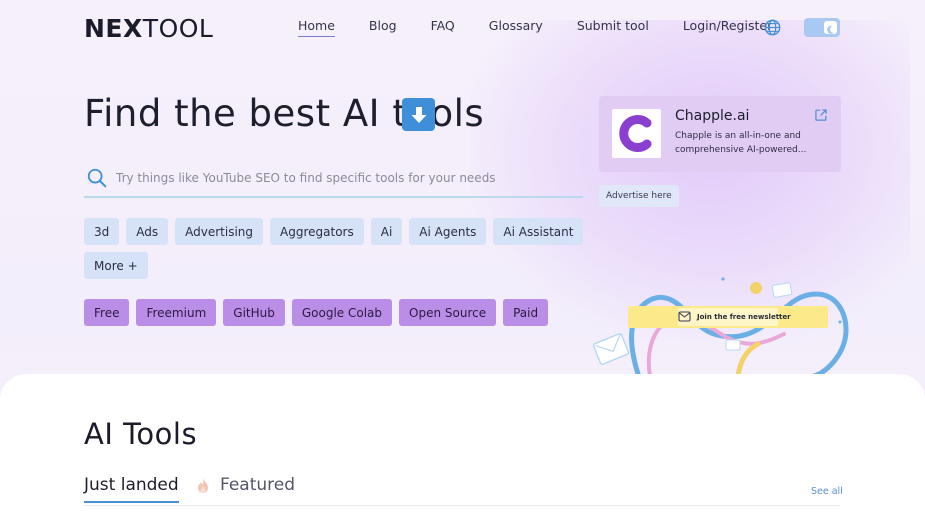 Image resolution: width=925 pixels, height=520 pixels. I want to click on nav-faq: FAQ, so click(443, 27).